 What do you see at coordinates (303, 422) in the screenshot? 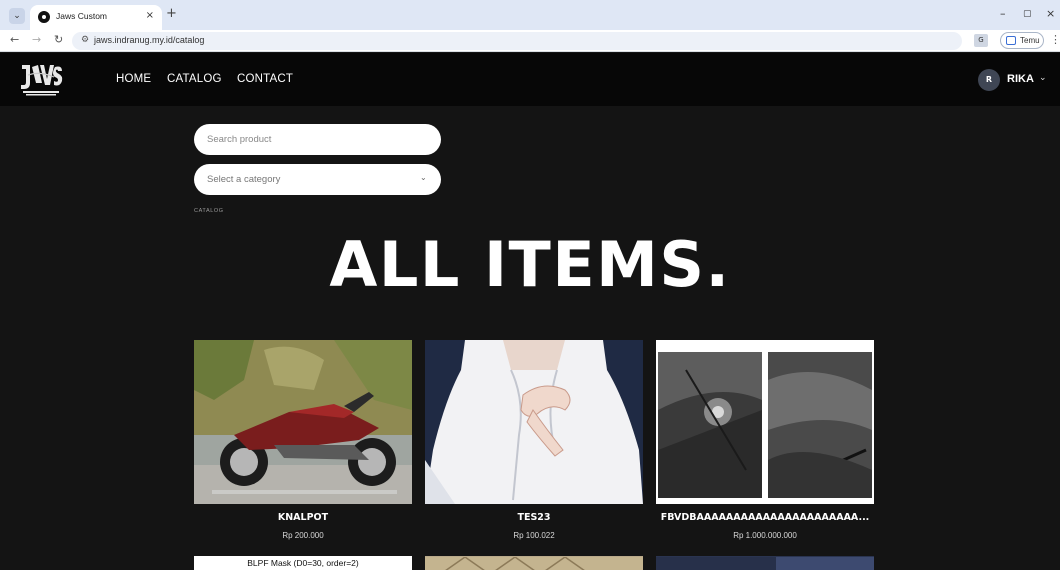
I see `product-image-motorcycle` at bounding box center [303, 422].